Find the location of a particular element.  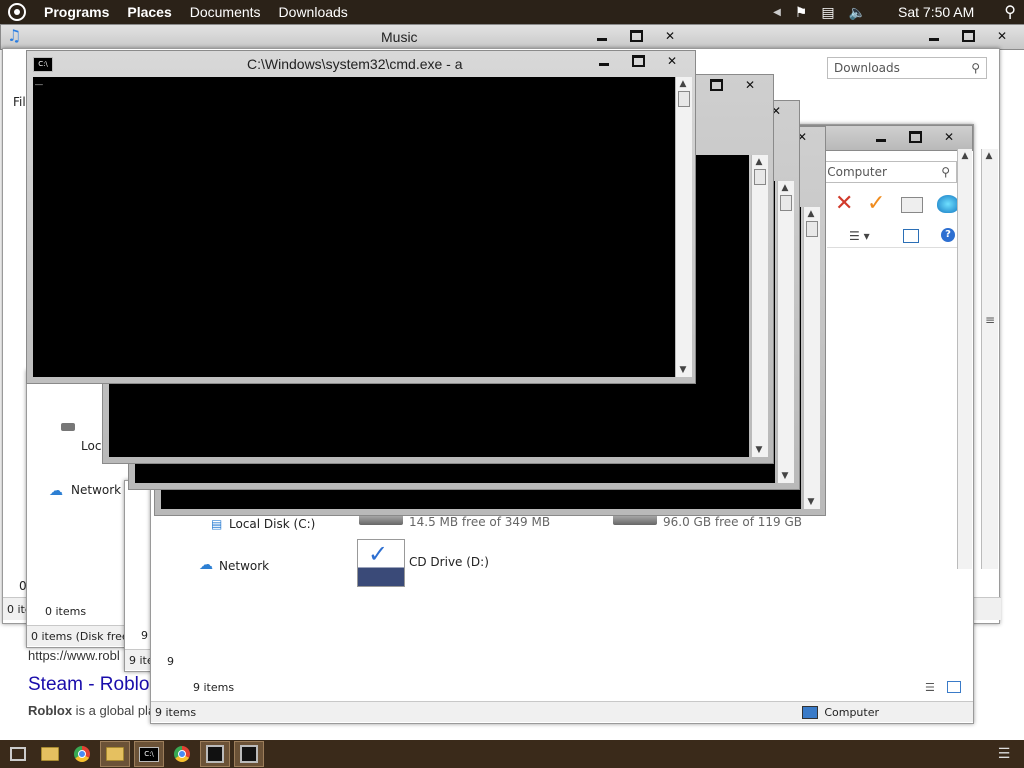

view-tiles-icon is located at coordinates (954, 687).